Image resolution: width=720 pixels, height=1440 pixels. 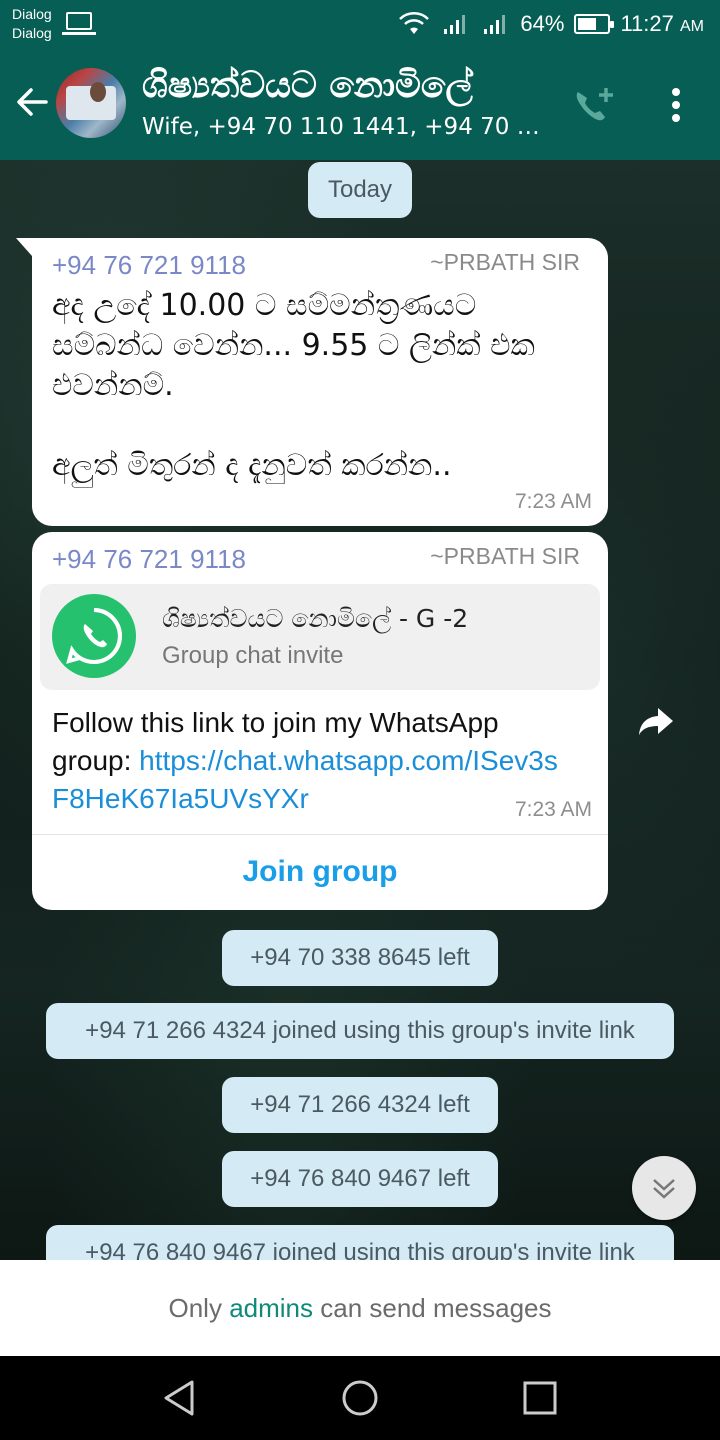 I want to click on invite-group-title: ශිෂ්‍යත්වයට නොමිලේ - G -2, so click(x=315, y=618).